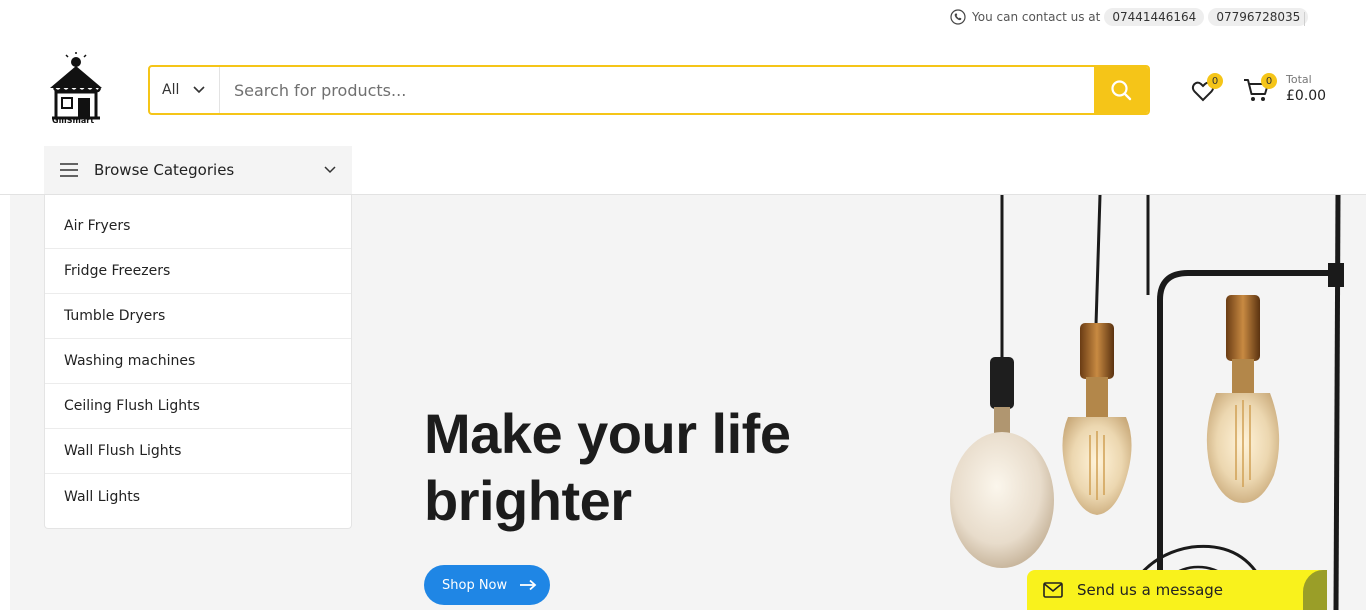  Describe the element at coordinates (1306, 96) in the screenshot. I see `cart-total-value: £0.00` at that location.